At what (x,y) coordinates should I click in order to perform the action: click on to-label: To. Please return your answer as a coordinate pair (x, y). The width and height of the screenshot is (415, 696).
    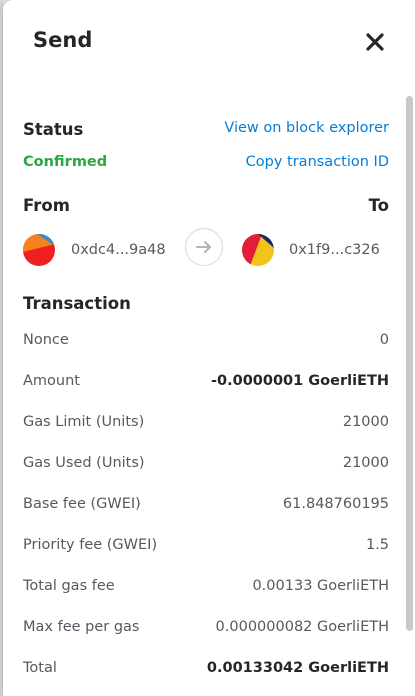
    Looking at the image, I should click on (378, 205).